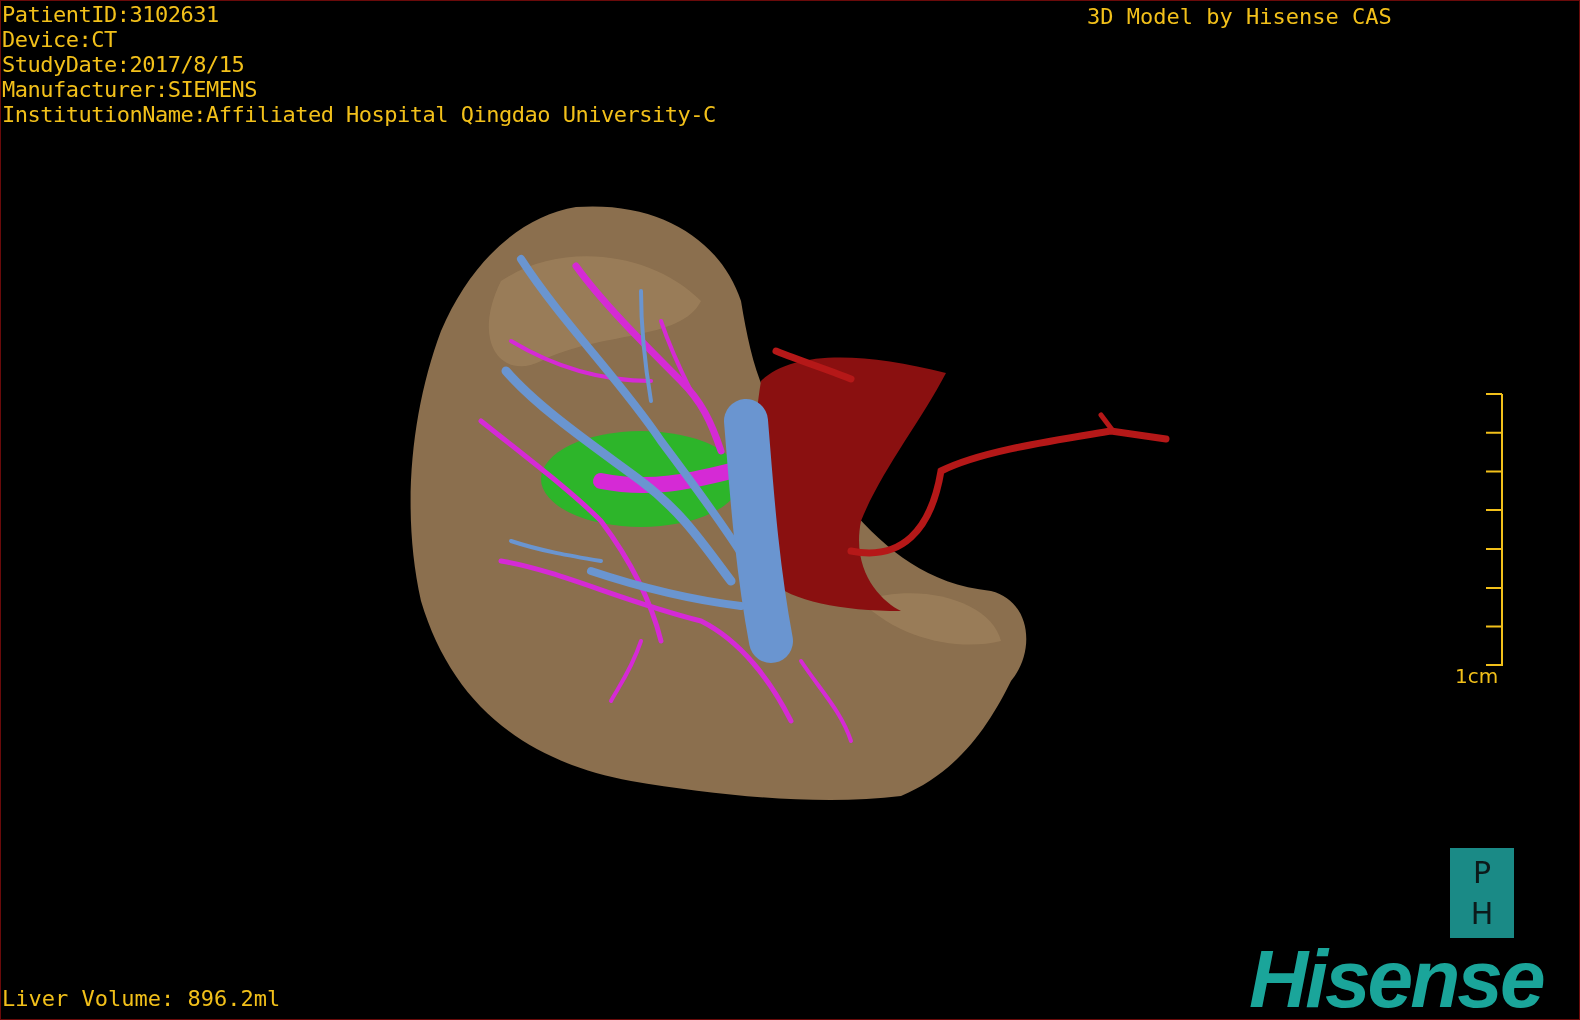 This screenshot has width=1580, height=1020. Describe the element at coordinates (359, 114) in the screenshot. I see `study-info-text: InstitutionName:Affiliated Hospital Qingdao University-C` at that location.